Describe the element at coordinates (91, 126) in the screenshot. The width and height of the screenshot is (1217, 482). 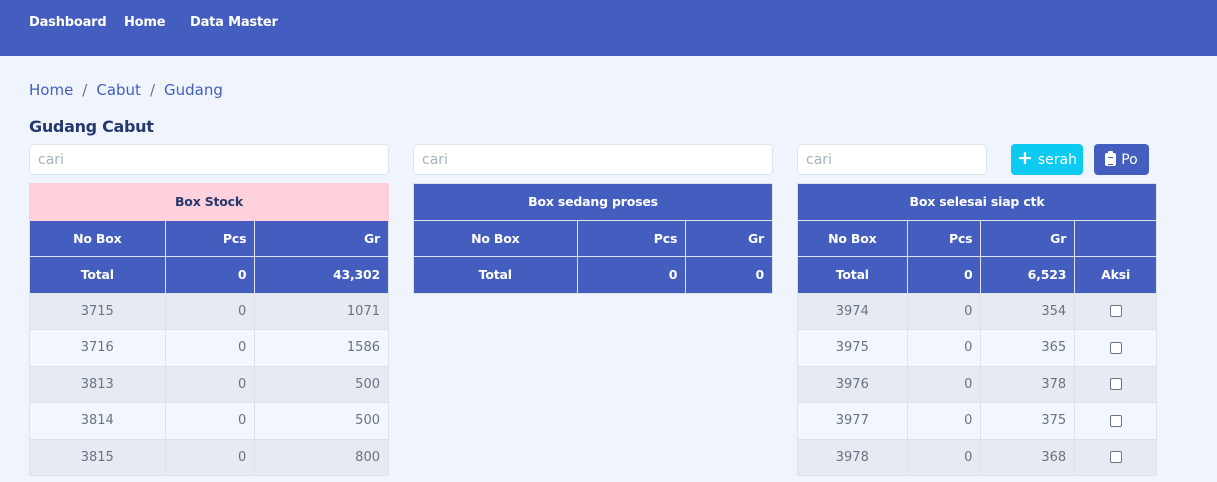
I see `page-title: Gudang Cabut` at that location.